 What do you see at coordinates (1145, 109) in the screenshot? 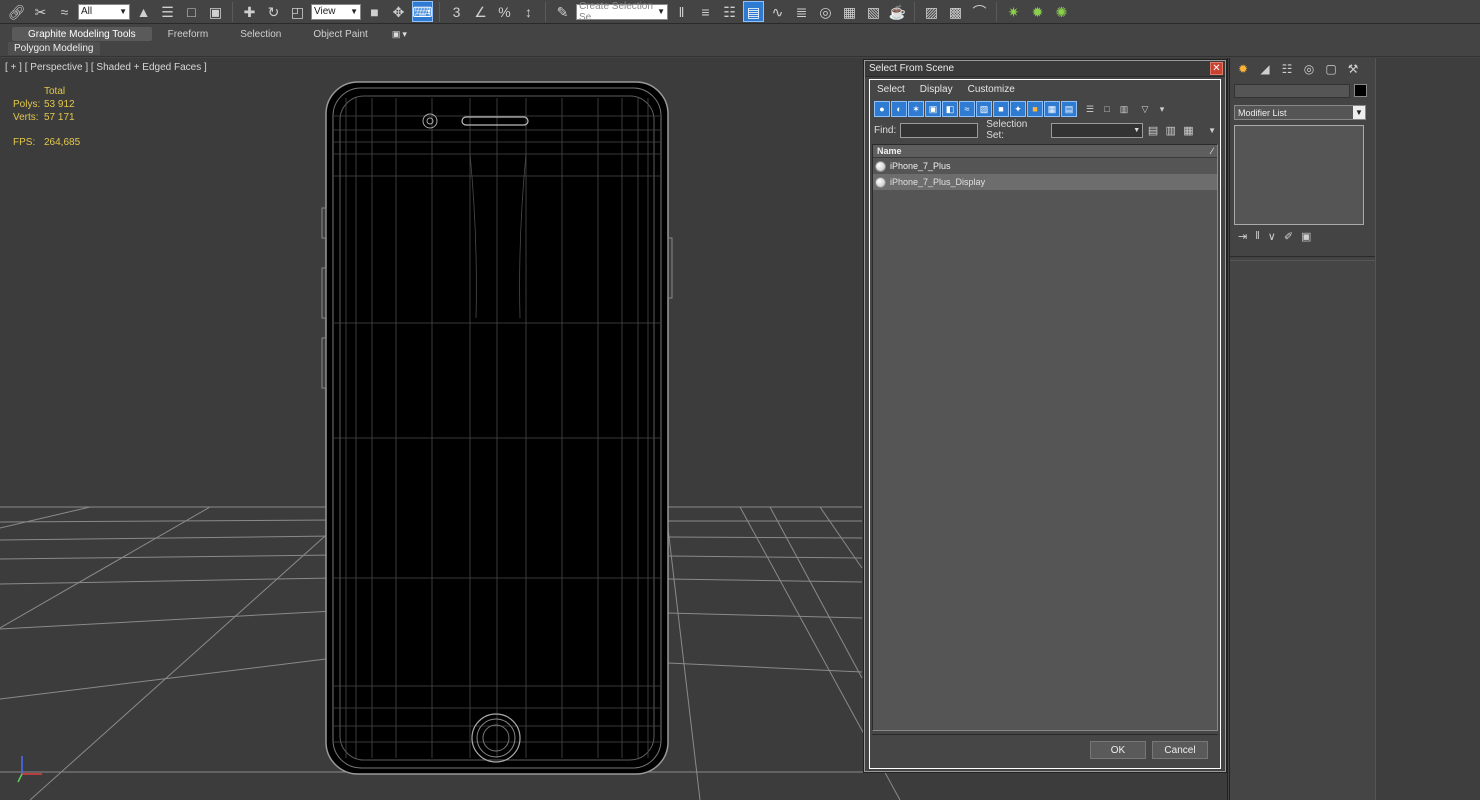
I see `filter-icon: ▽` at bounding box center [1145, 109].